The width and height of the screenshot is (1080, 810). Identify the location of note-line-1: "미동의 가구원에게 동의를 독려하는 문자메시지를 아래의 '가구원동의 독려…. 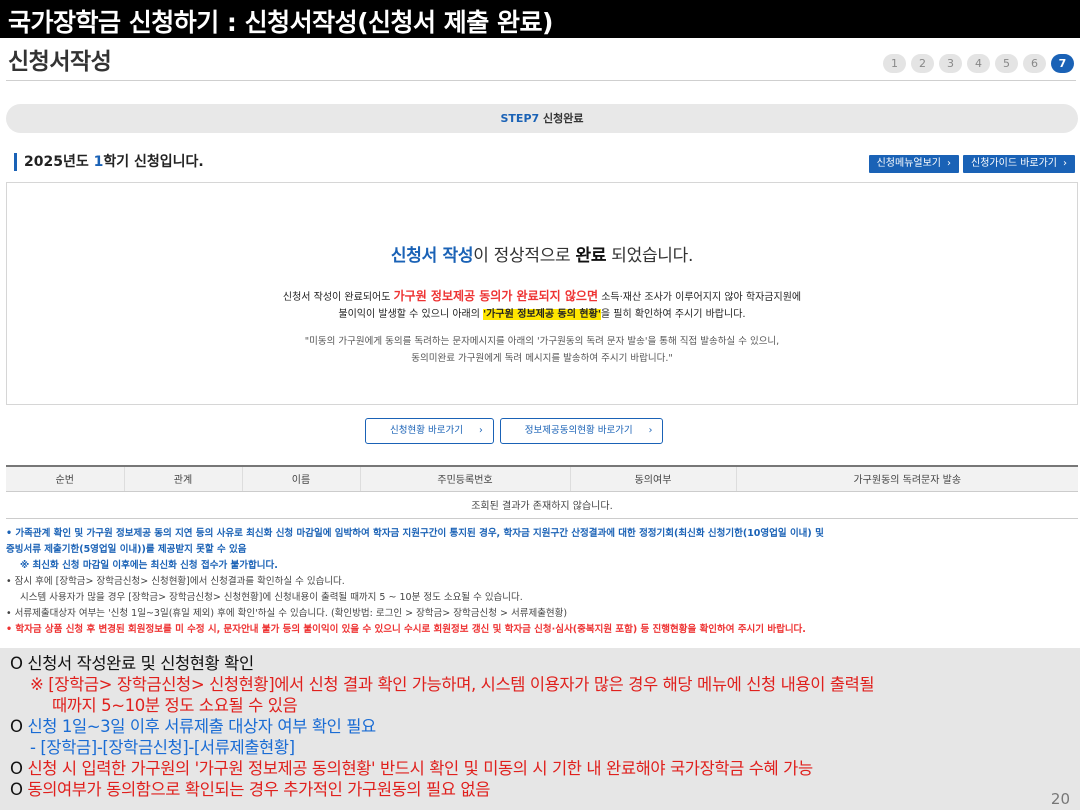
(542, 341).